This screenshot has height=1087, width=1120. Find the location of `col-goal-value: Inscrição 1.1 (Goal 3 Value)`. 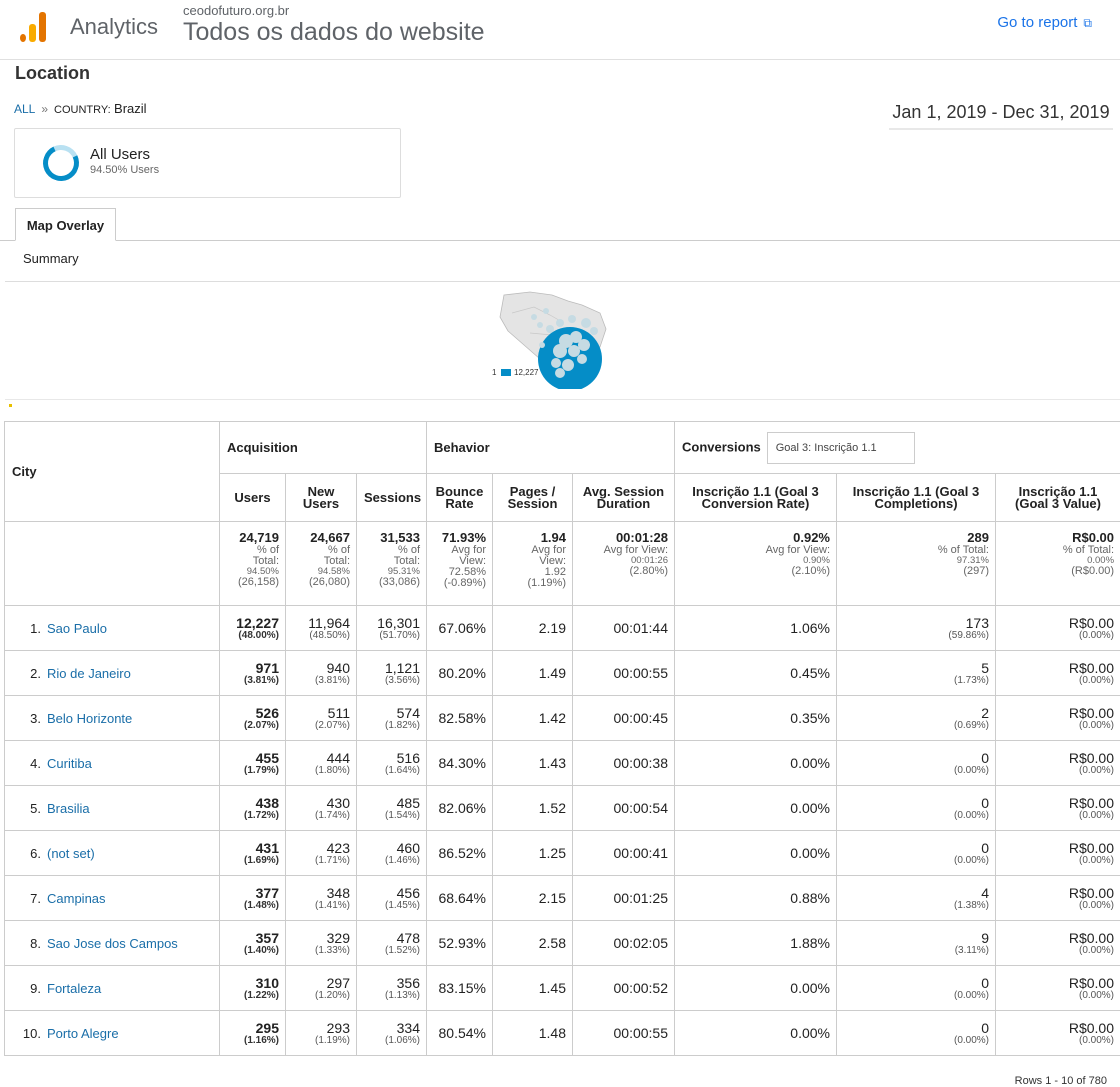

col-goal-value: Inscrição 1.1 (Goal 3 Value) is located at coordinates (1057, 497).